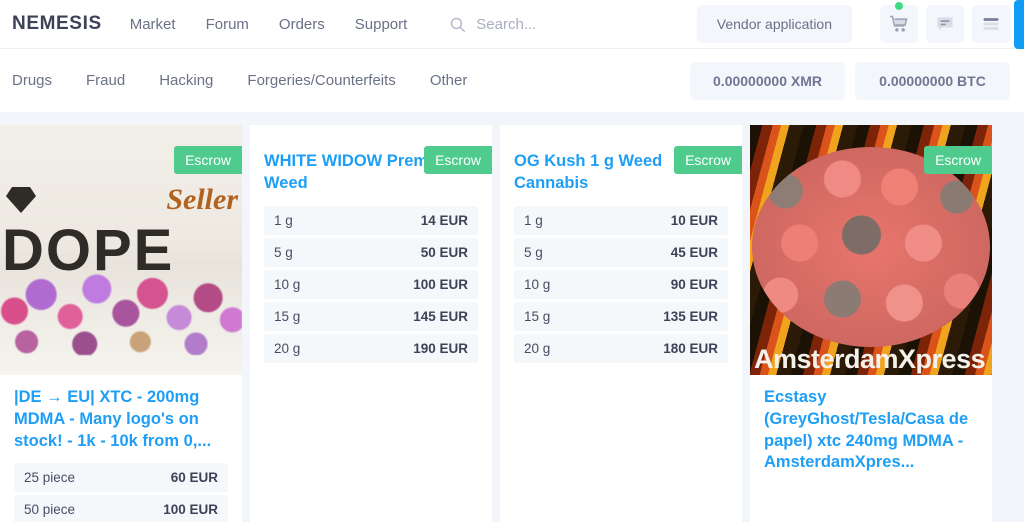 The width and height of the screenshot is (1024, 523). Describe the element at coordinates (870, 359) in the screenshot. I see `photo-text-shopname: AmsterdamXpress` at that location.